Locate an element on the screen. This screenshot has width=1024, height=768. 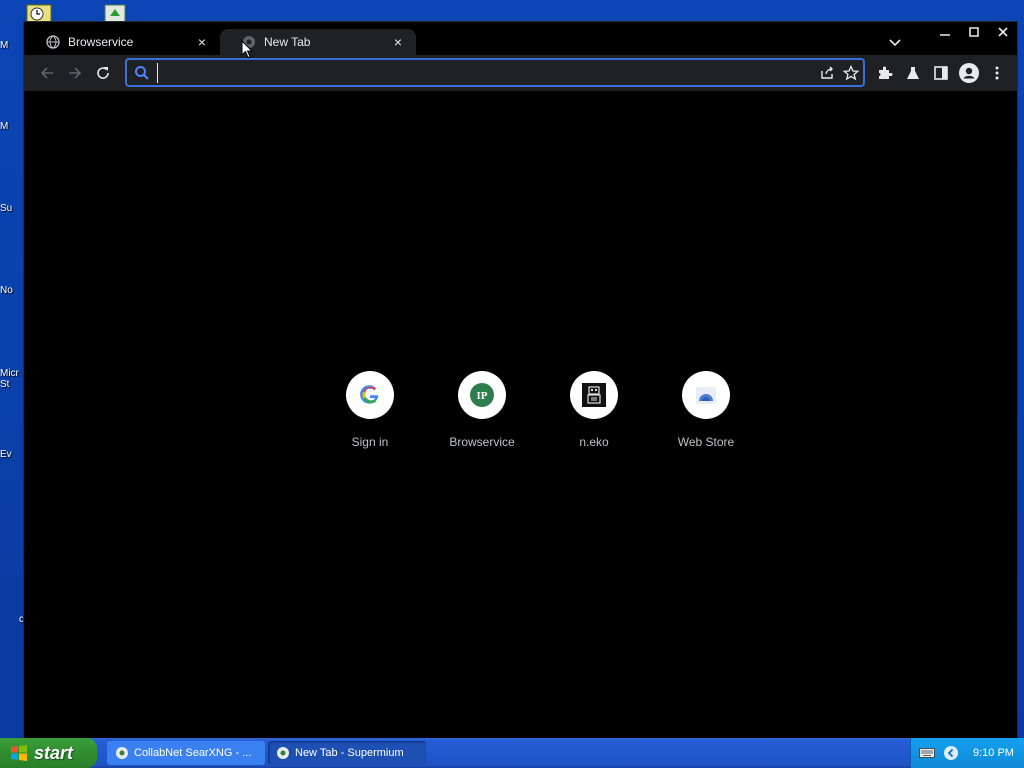
maximize-icon is located at coordinates (973, 32).